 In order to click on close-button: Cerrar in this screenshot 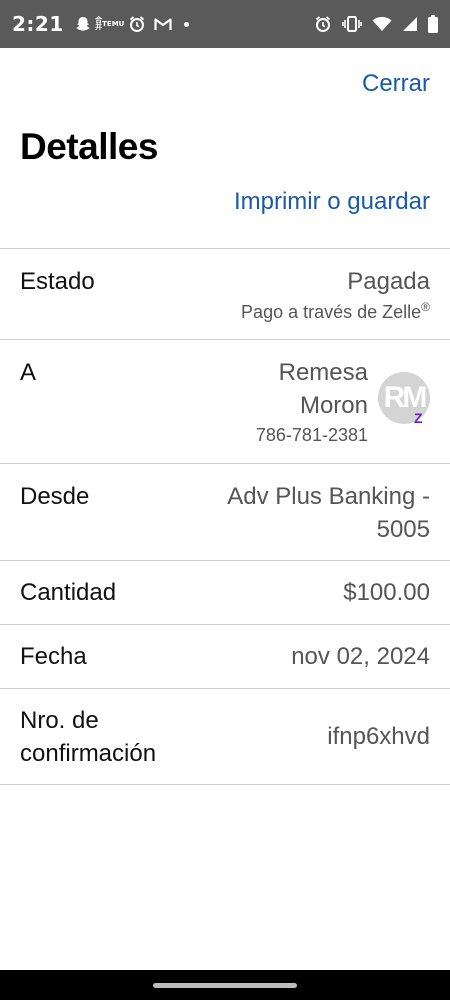, I will do `click(396, 84)`.